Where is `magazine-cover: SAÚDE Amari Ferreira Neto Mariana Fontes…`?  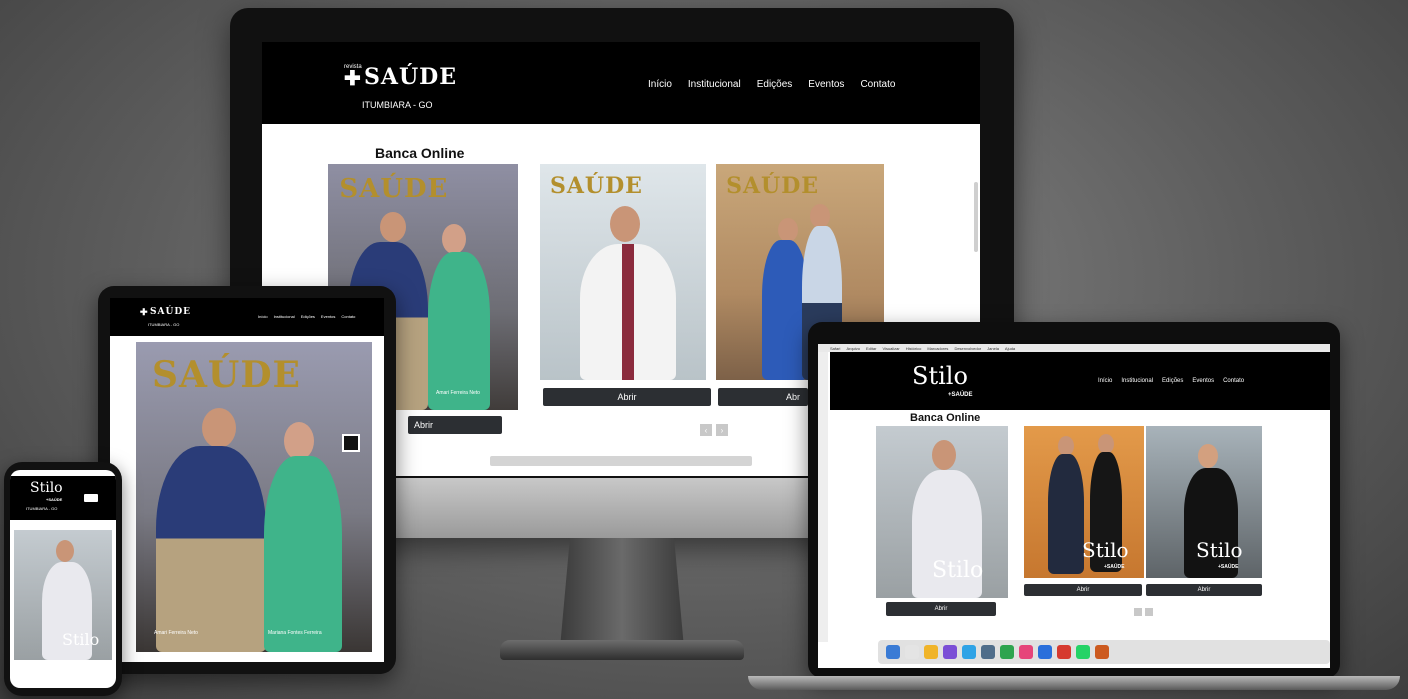
magazine-cover: SAÚDE Amari Ferreira Neto Mariana Fontes… is located at coordinates (254, 497).